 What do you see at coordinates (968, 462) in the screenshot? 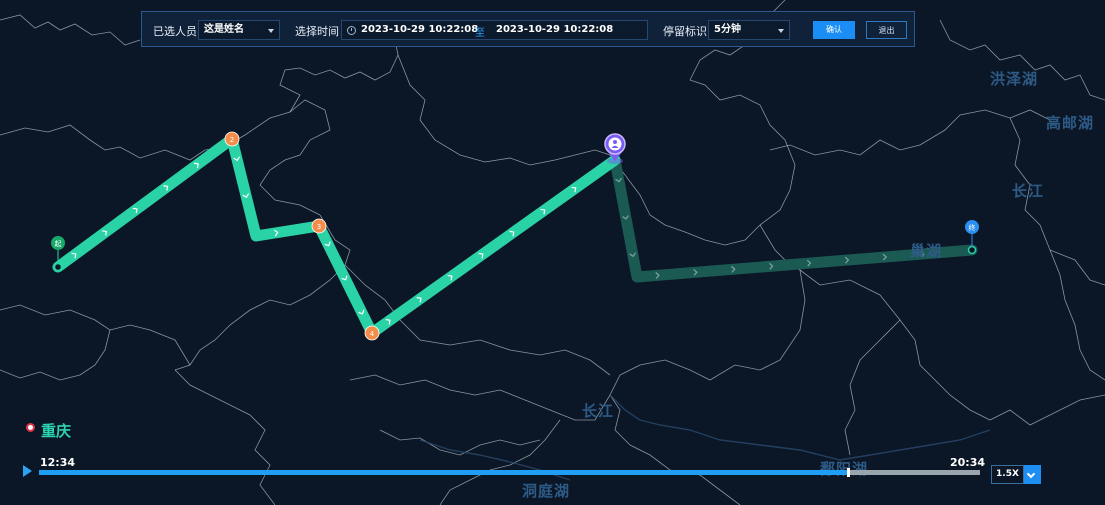
I see `playback-end-time: 20:34` at bounding box center [968, 462].